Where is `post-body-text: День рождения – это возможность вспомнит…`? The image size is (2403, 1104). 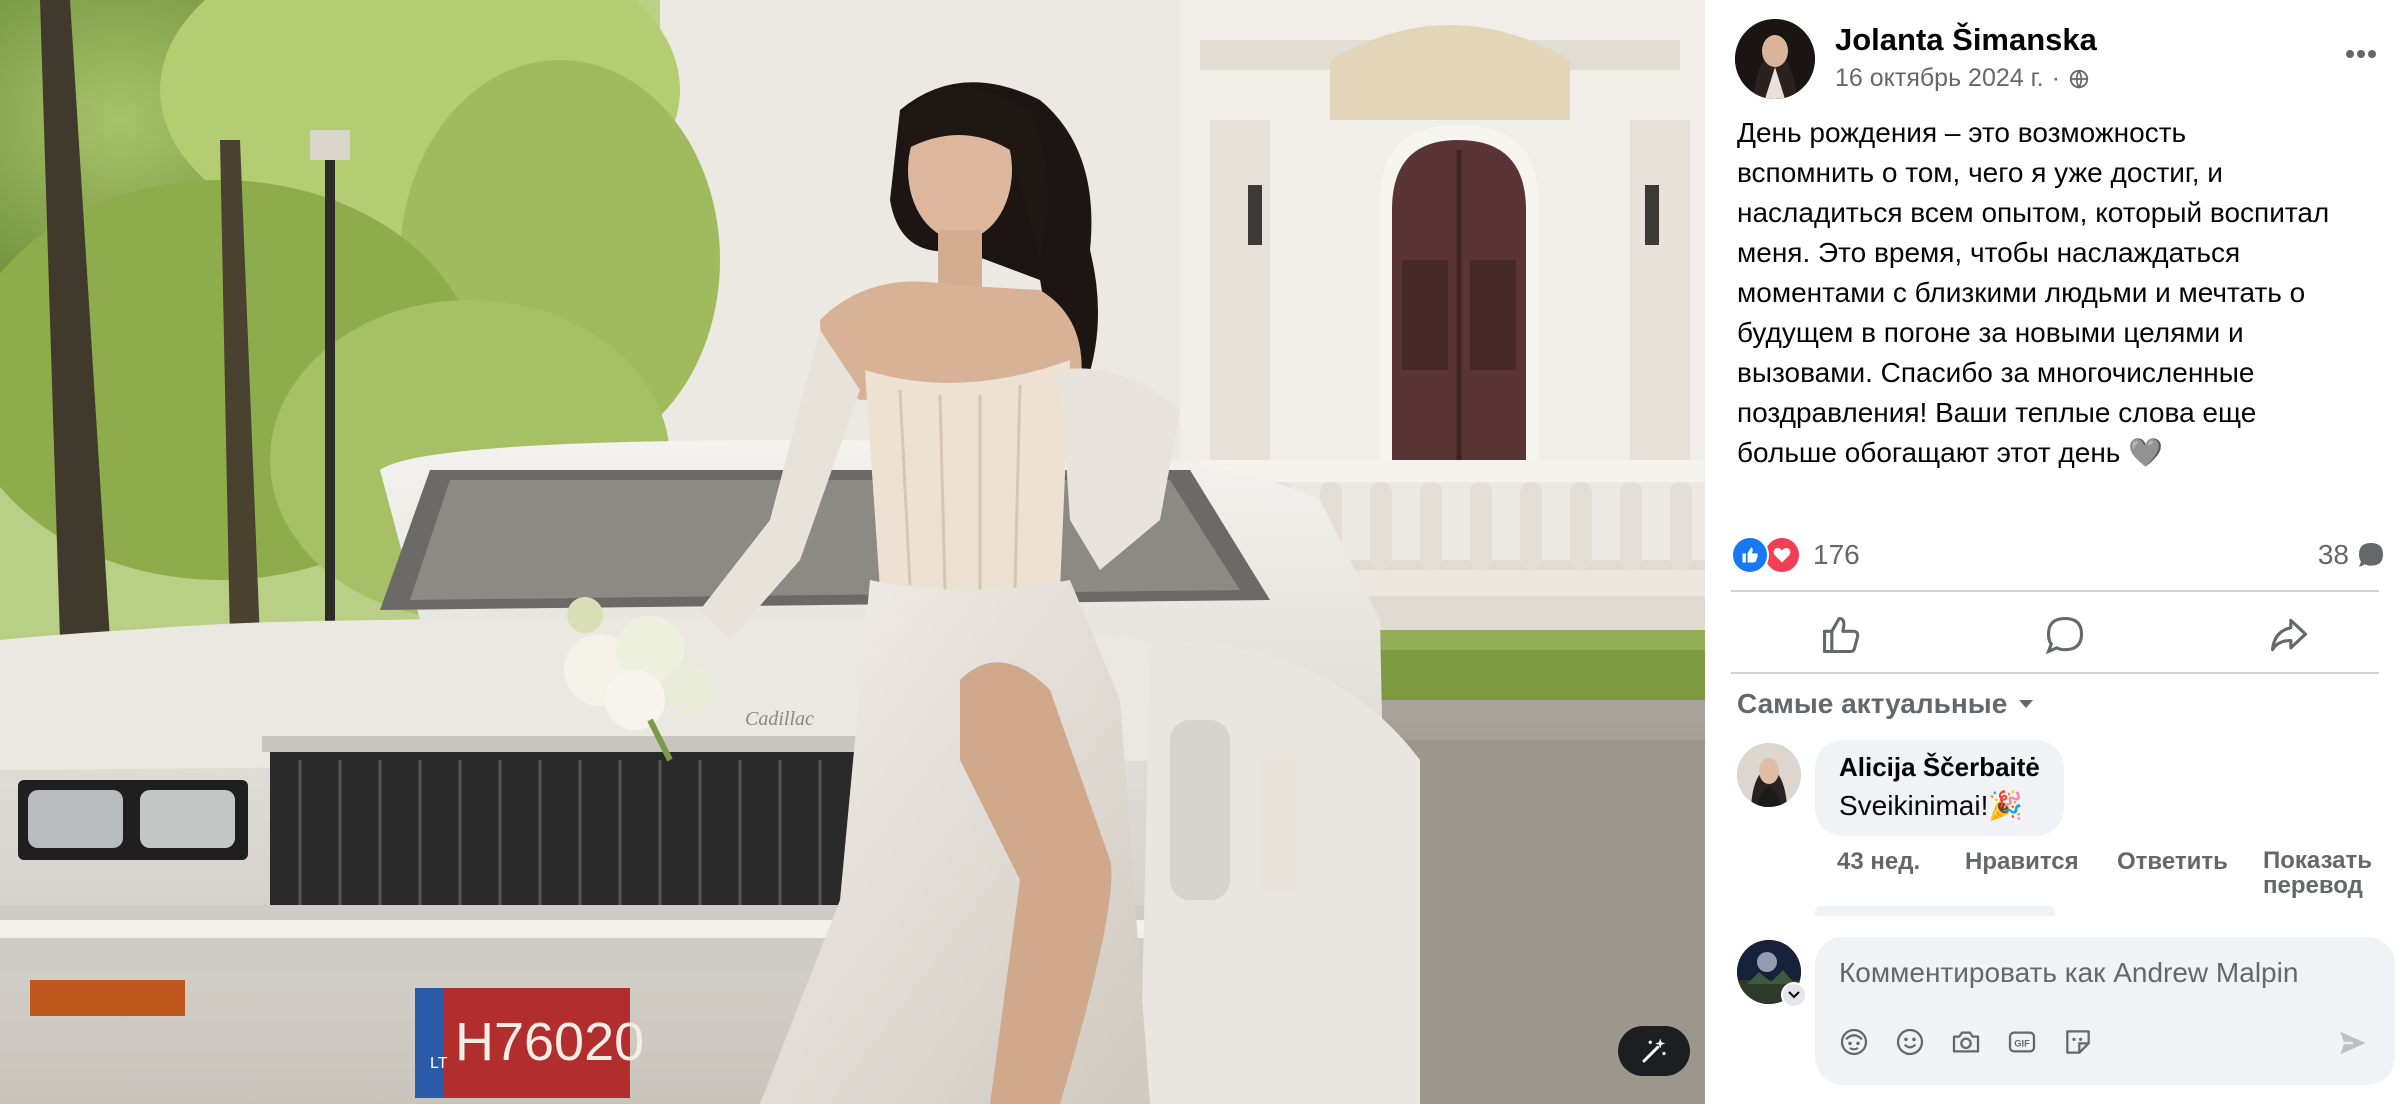 post-body-text: День рождения – это возможность вспомнит… is located at coordinates (2033, 292).